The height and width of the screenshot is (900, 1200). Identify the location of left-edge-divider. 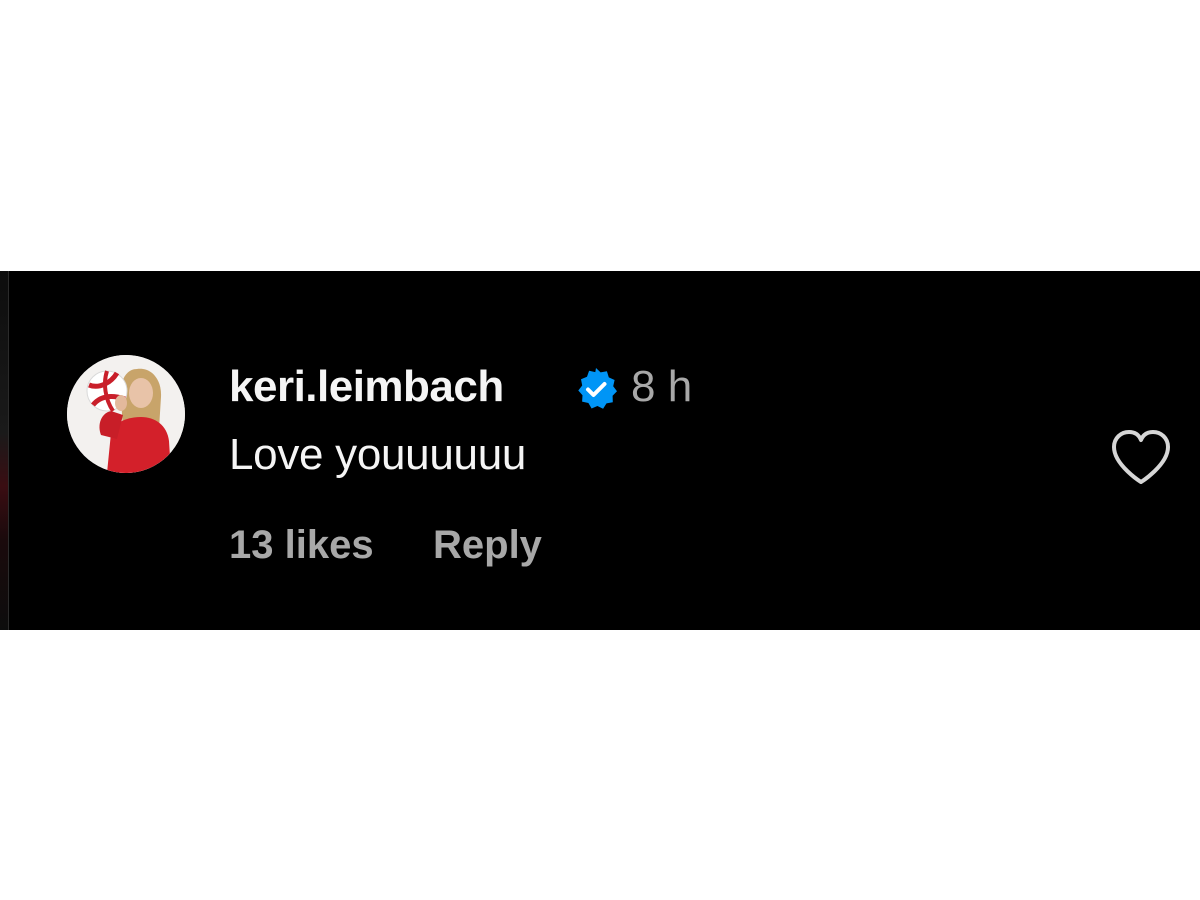
(8, 450).